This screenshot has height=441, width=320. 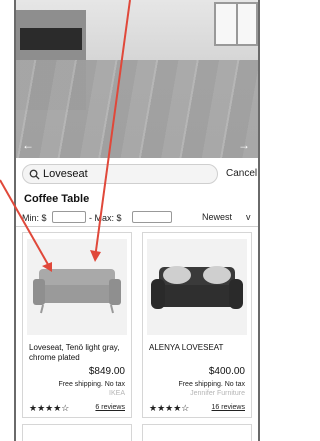 I want to click on product-price: $400.00, so click(x=226, y=371).